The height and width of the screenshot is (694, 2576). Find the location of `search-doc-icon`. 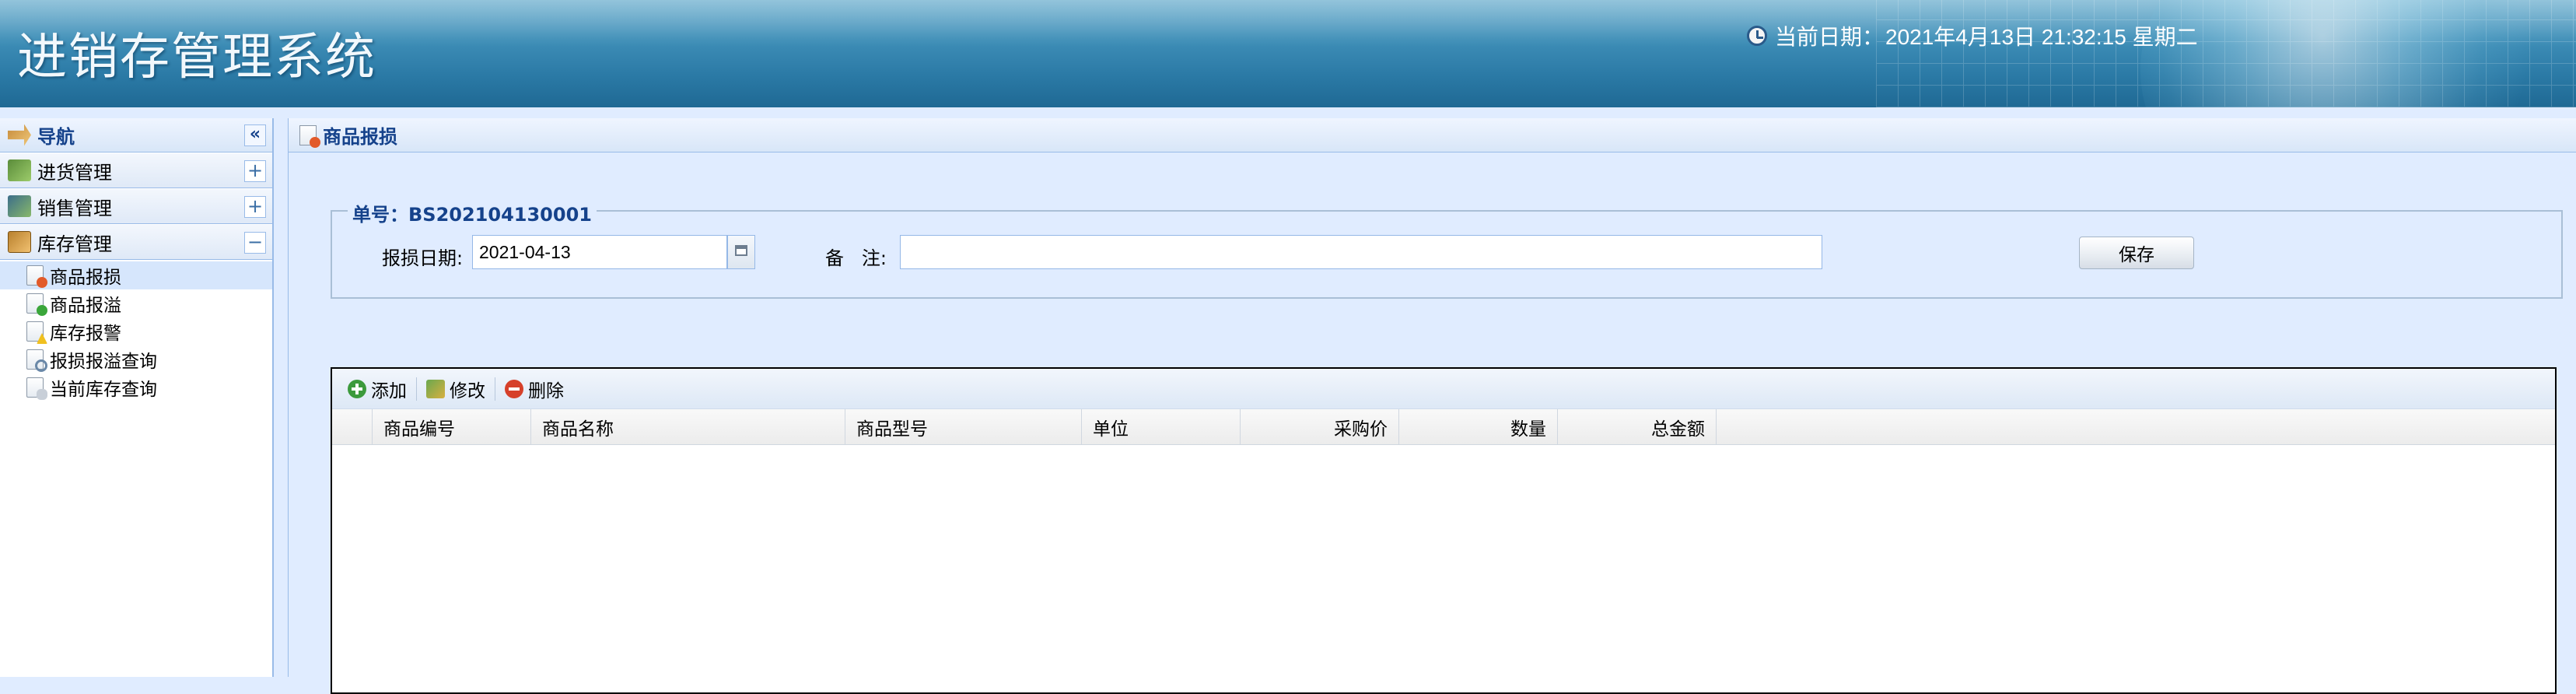

search-doc-icon is located at coordinates (36, 360).